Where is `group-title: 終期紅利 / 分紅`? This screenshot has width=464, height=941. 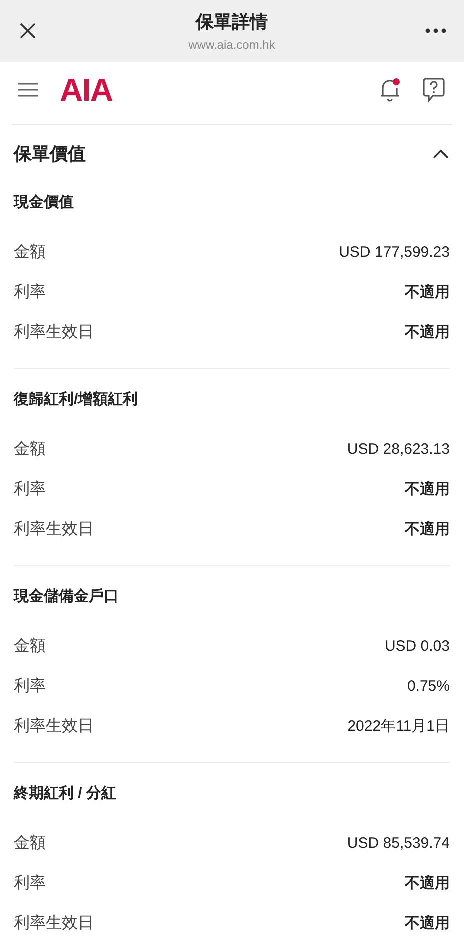
group-title: 終期紅利 / 分紅 is located at coordinates (65, 794).